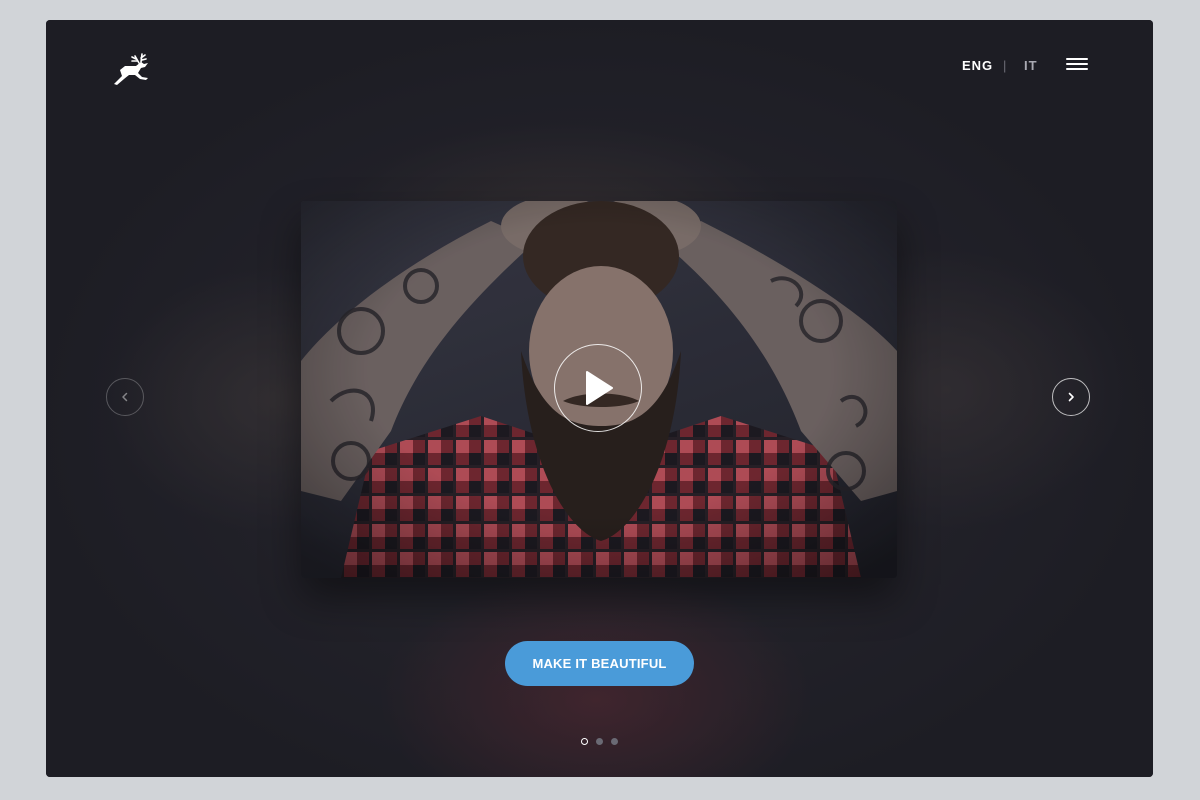 The width and height of the screenshot is (1200, 800). I want to click on next-slide-button, so click(1071, 397).